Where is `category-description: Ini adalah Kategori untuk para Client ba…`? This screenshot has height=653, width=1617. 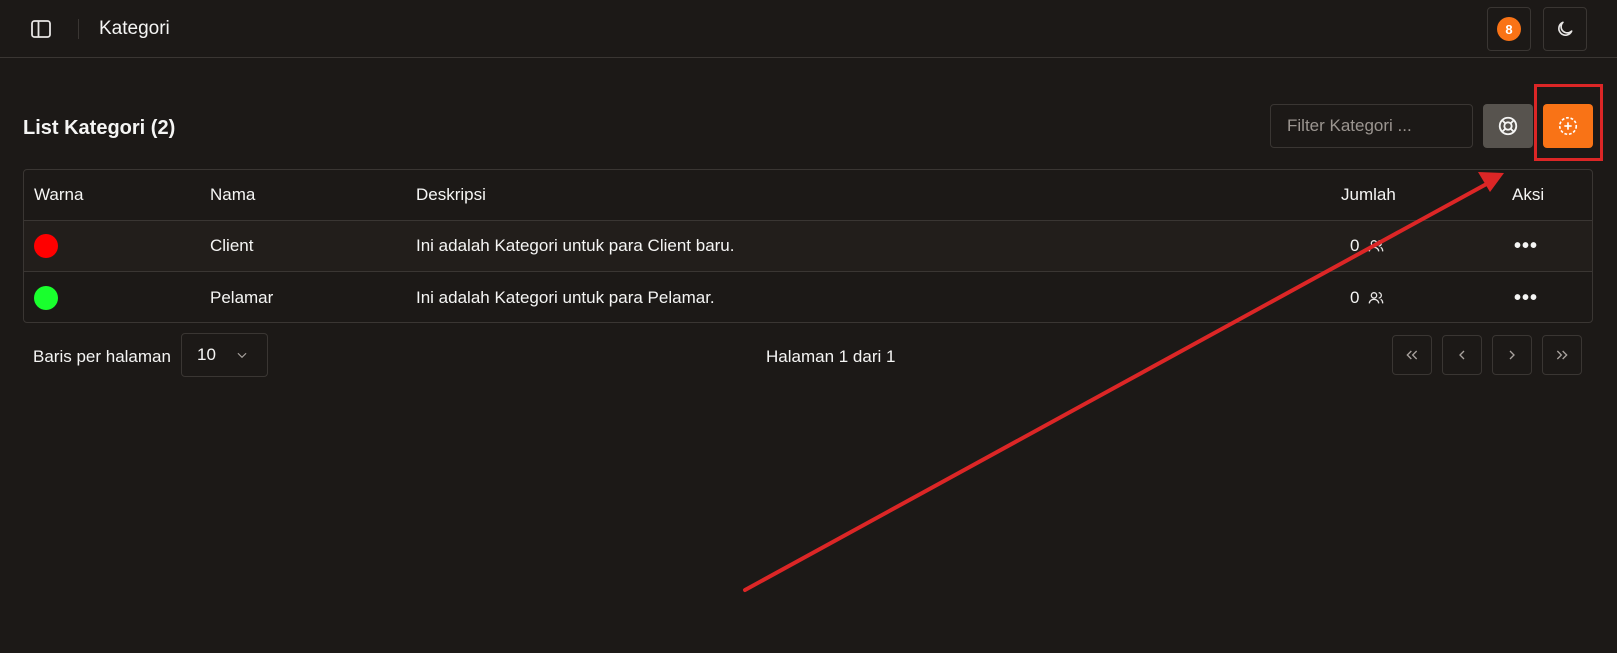
category-description: Ini adalah Kategori untuk para Client ba… is located at coordinates (575, 245).